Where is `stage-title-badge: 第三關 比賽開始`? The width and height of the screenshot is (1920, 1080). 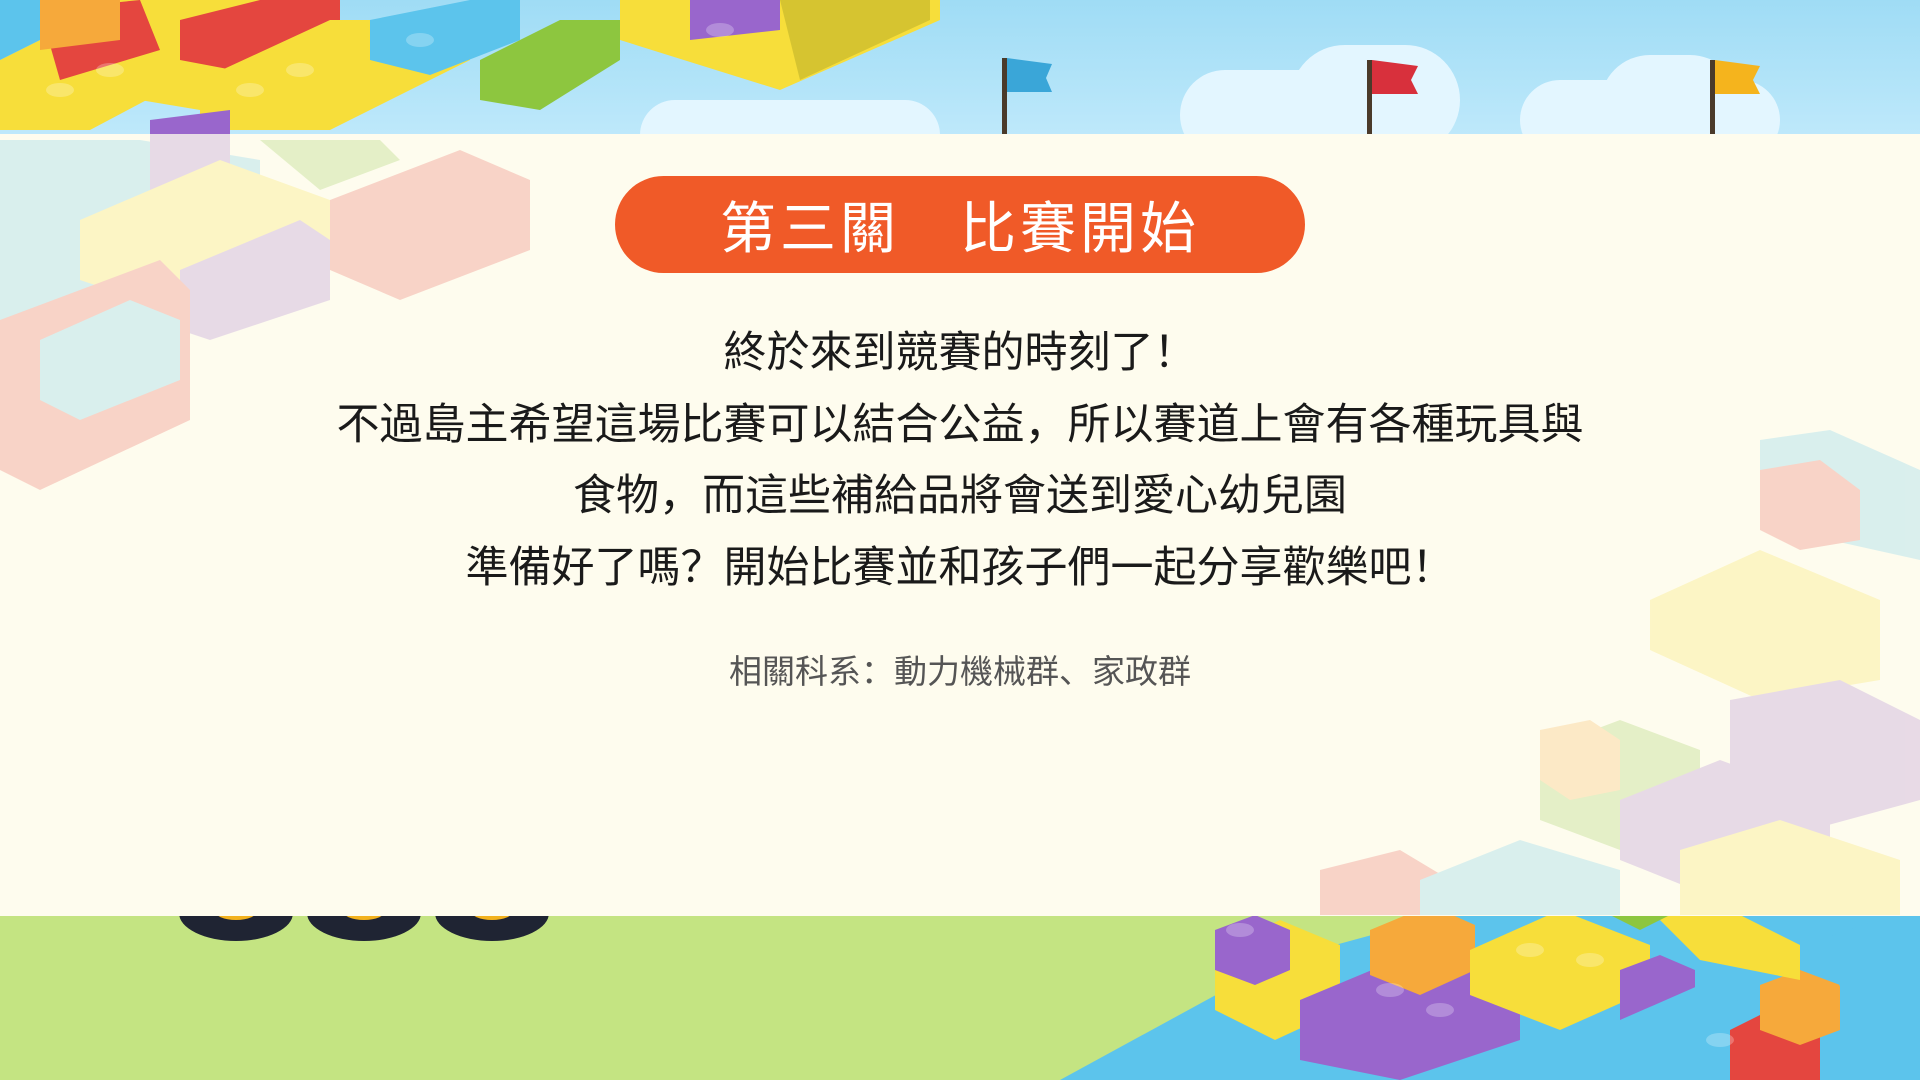 stage-title-badge: 第三關 比賽開始 is located at coordinates (960, 224).